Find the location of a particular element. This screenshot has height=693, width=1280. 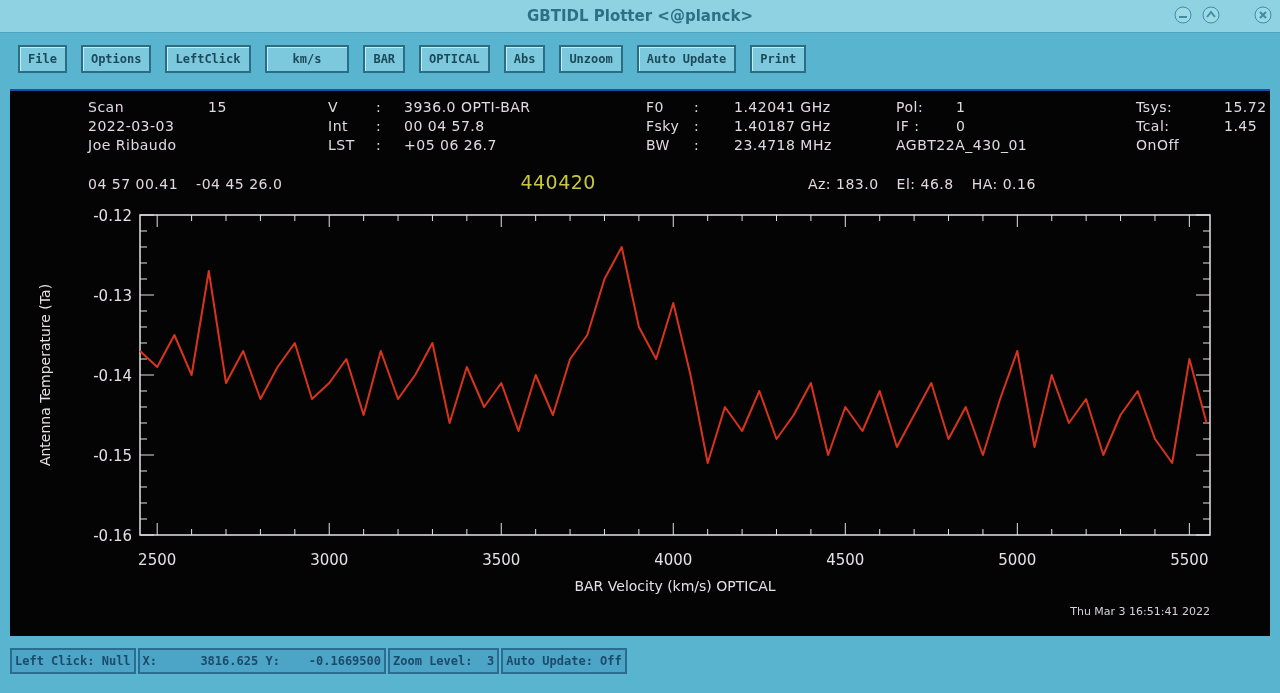

toolbar-button: Abs is located at coordinates (524, 59).